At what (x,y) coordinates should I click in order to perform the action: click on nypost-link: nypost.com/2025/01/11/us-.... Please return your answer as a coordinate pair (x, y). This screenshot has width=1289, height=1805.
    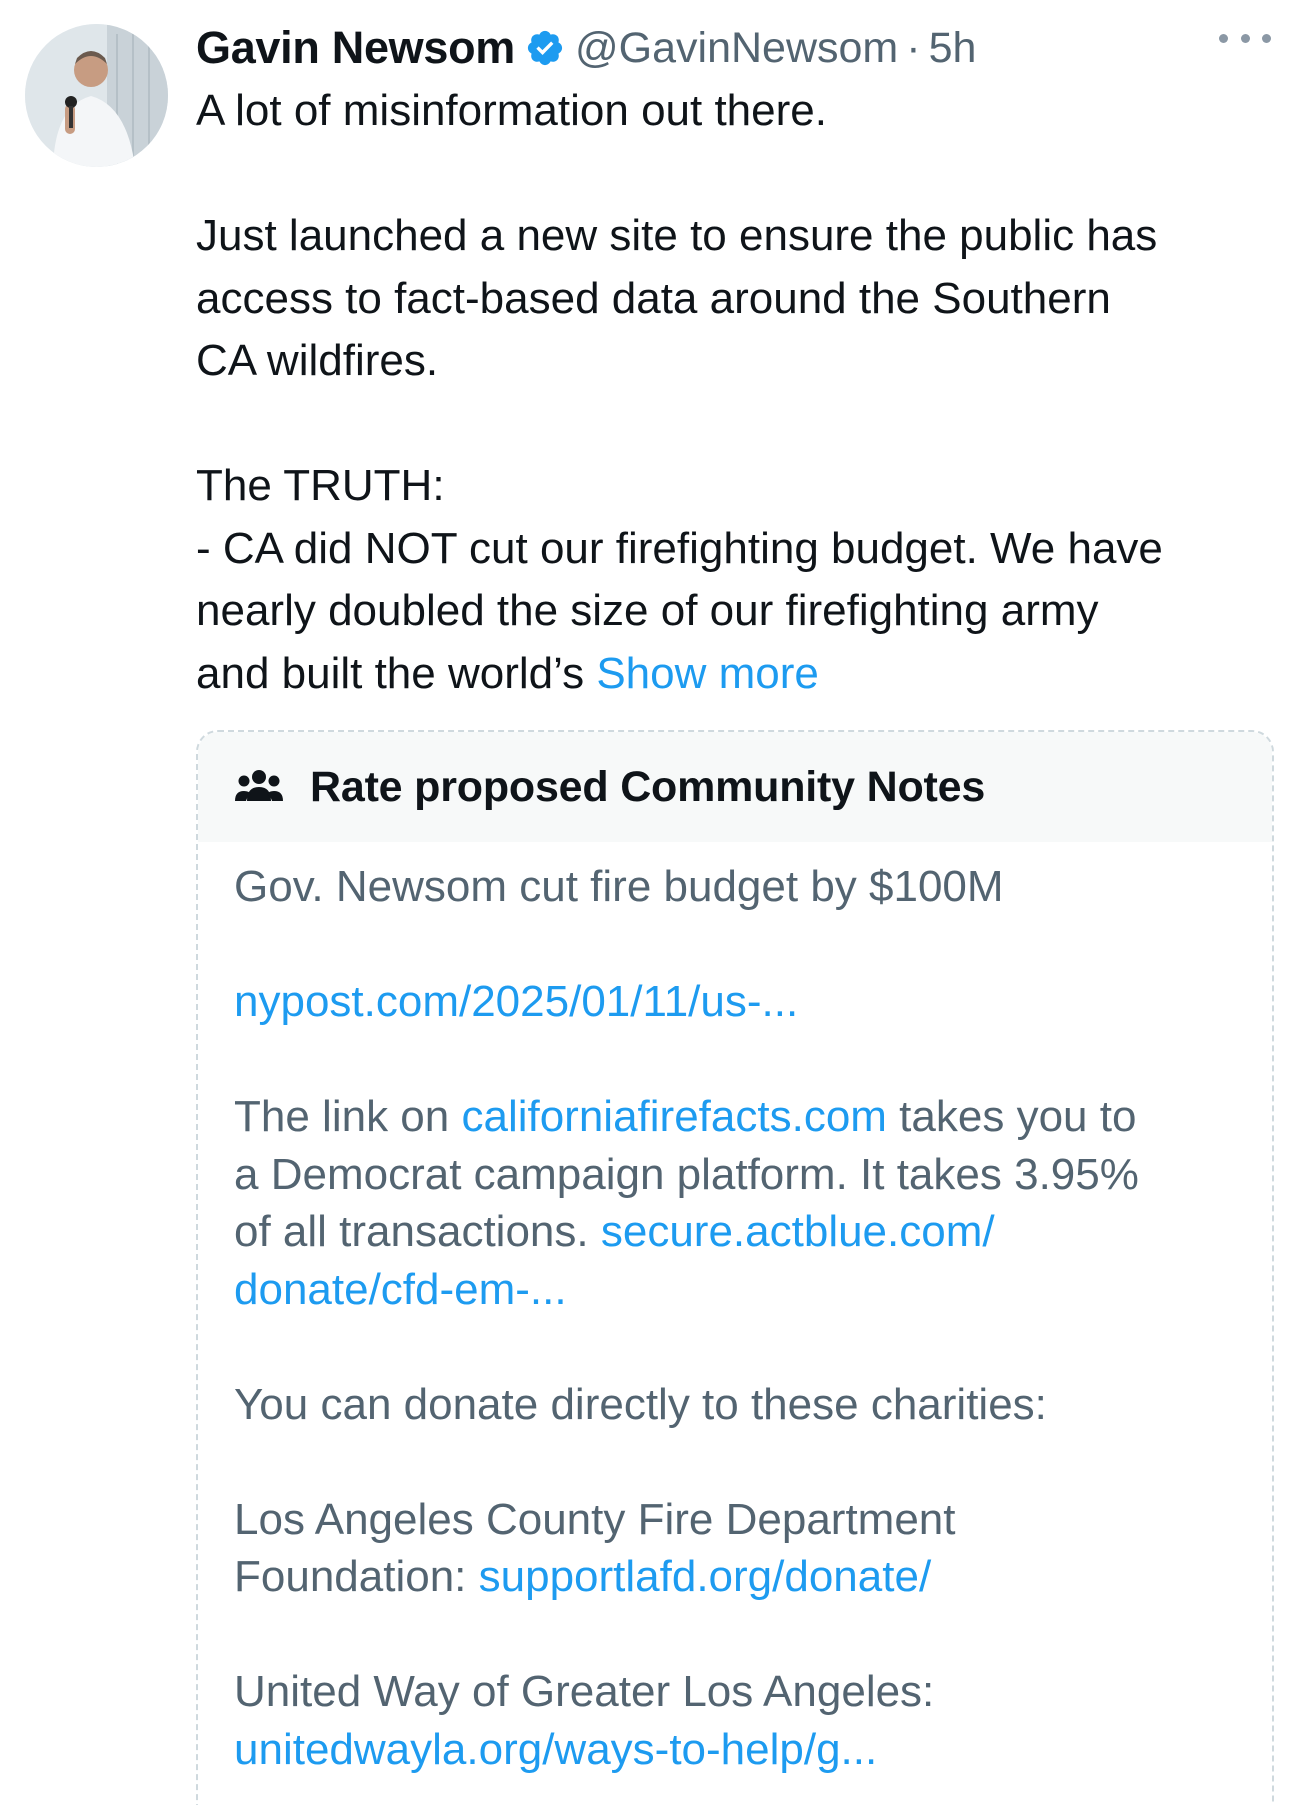
    Looking at the image, I should click on (516, 1001).